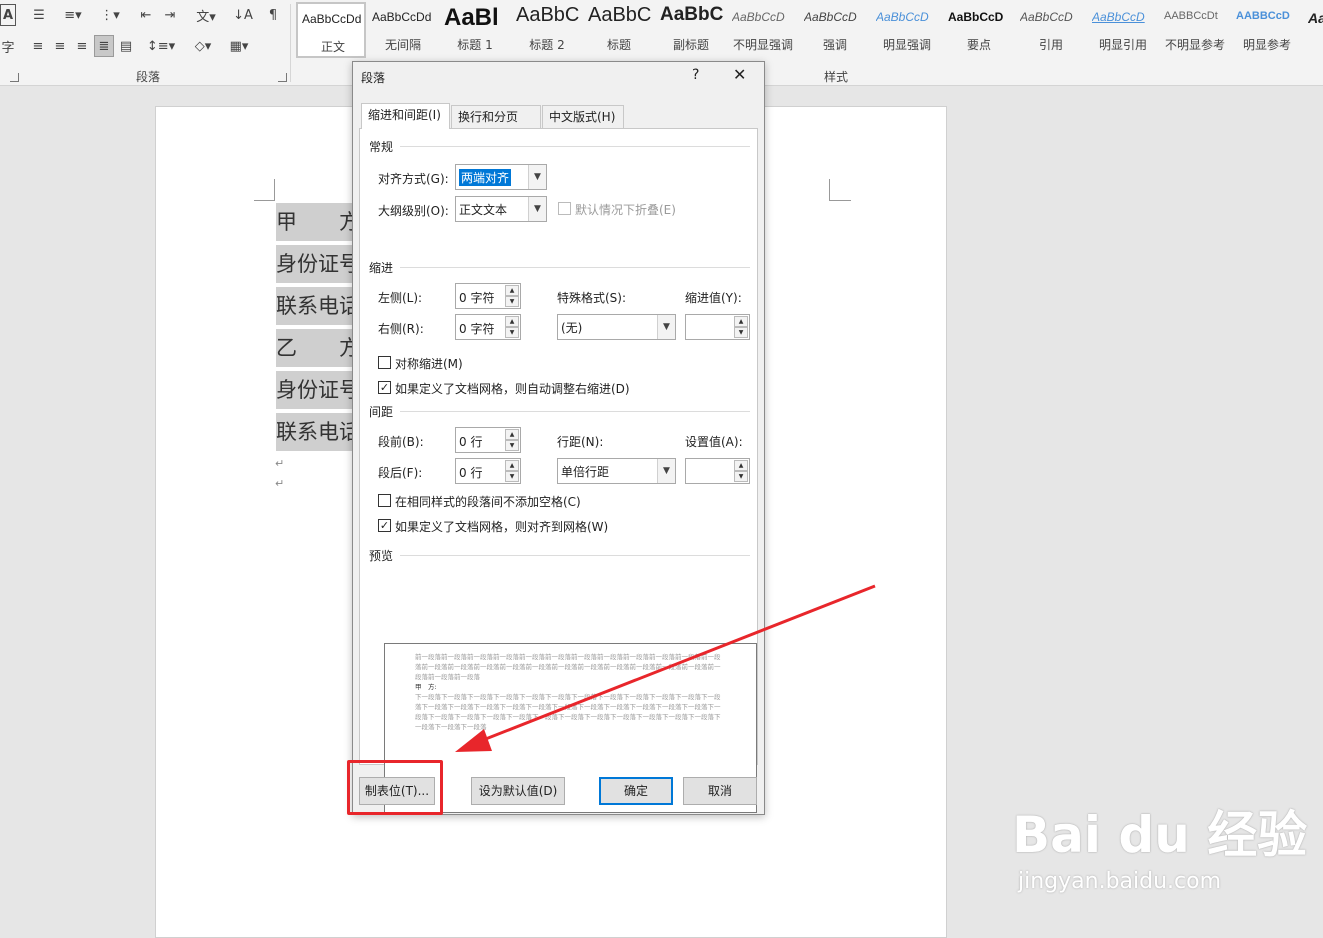 This screenshot has height=938, width=1323. Describe the element at coordinates (1160, 835) in the screenshot. I see `watermark-brand: Bai du 经验` at that location.